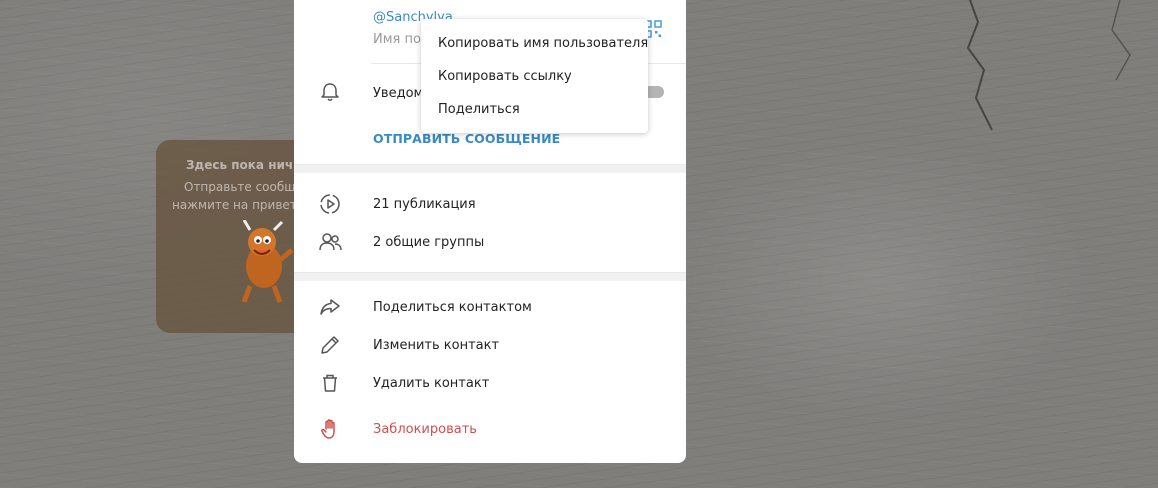 This screenshot has width=1158, height=488. I want to click on hand-block-icon, so click(328, 429).